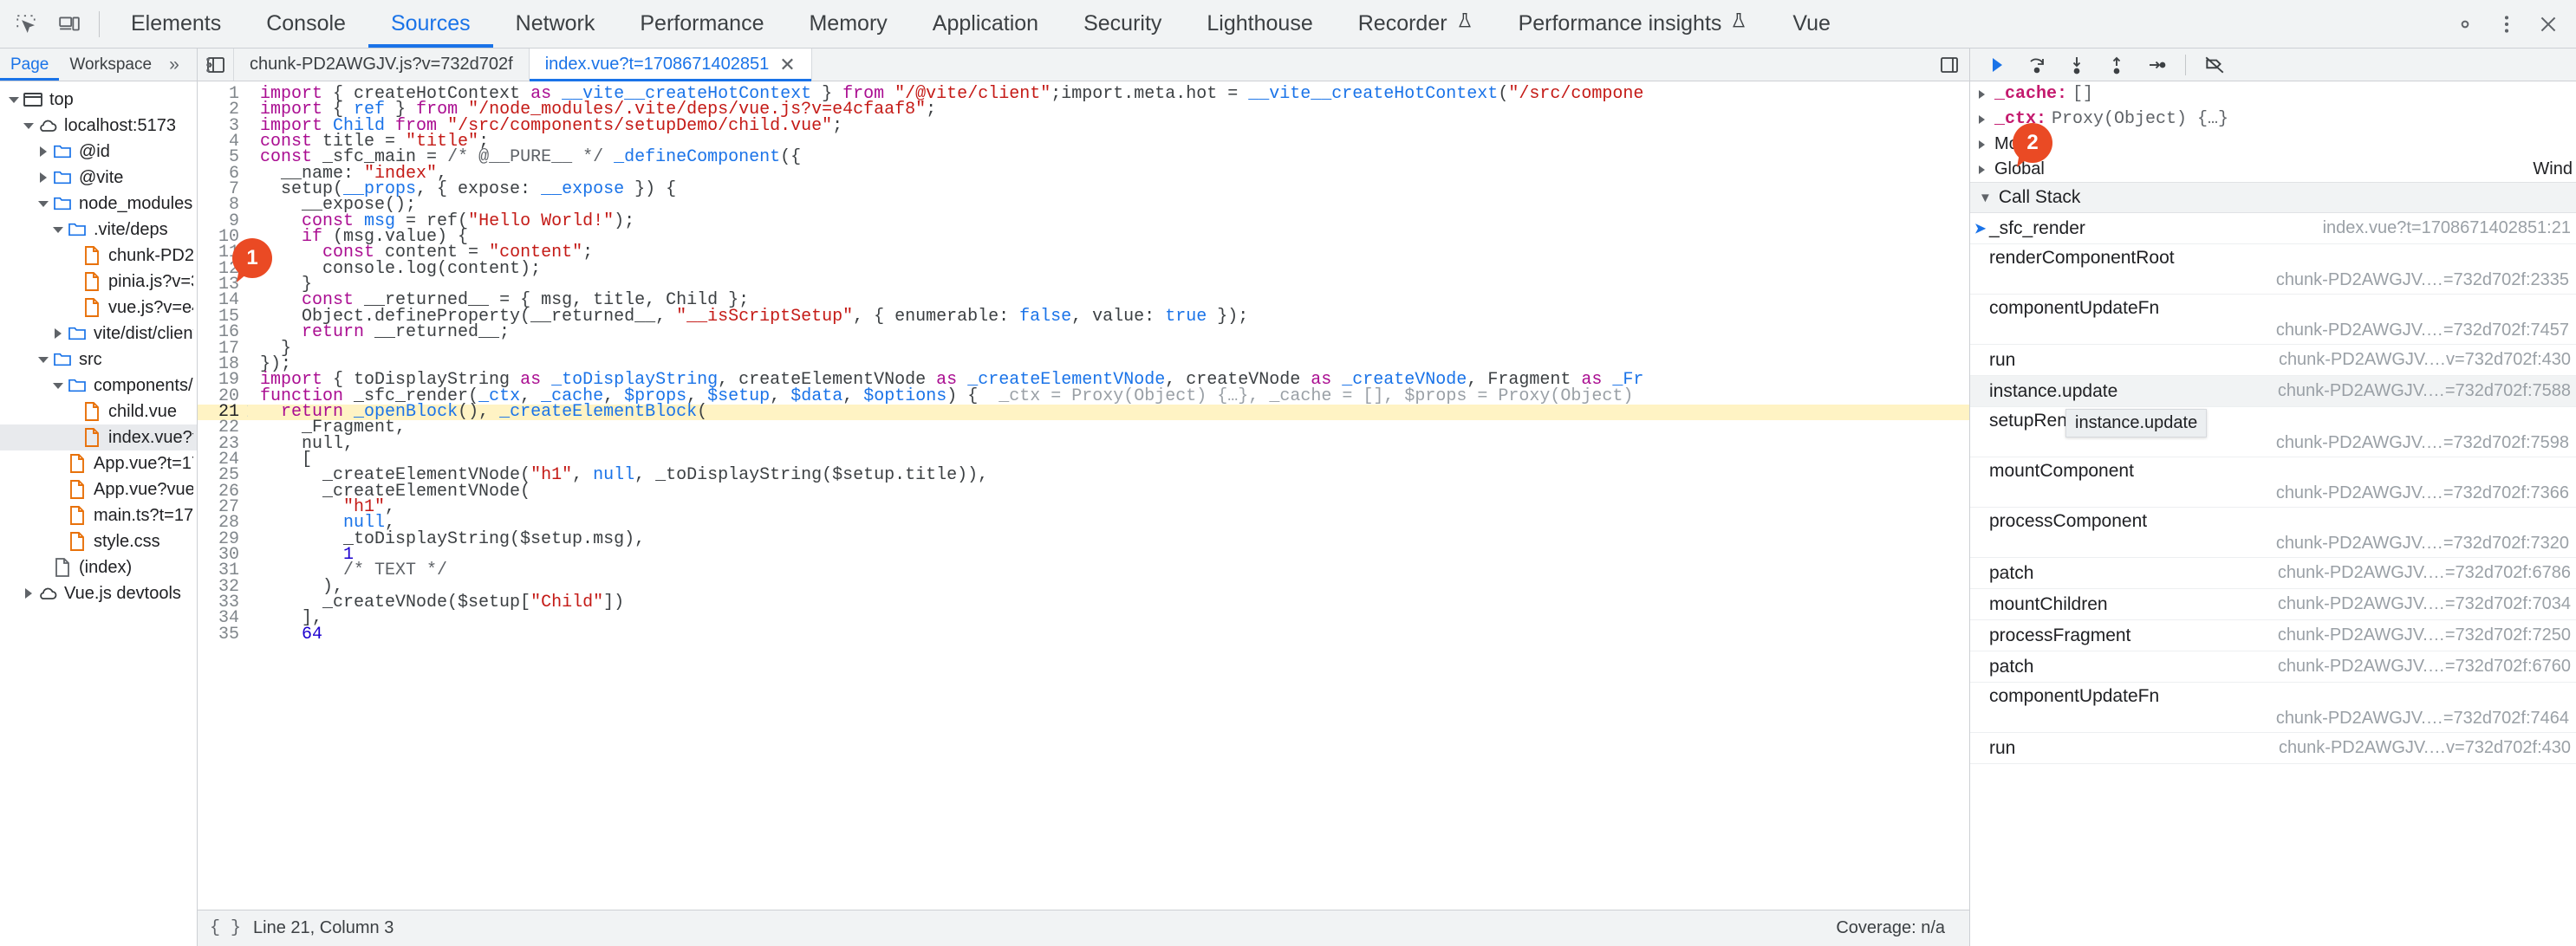  I want to click on resume-button, so click(1997, 65).